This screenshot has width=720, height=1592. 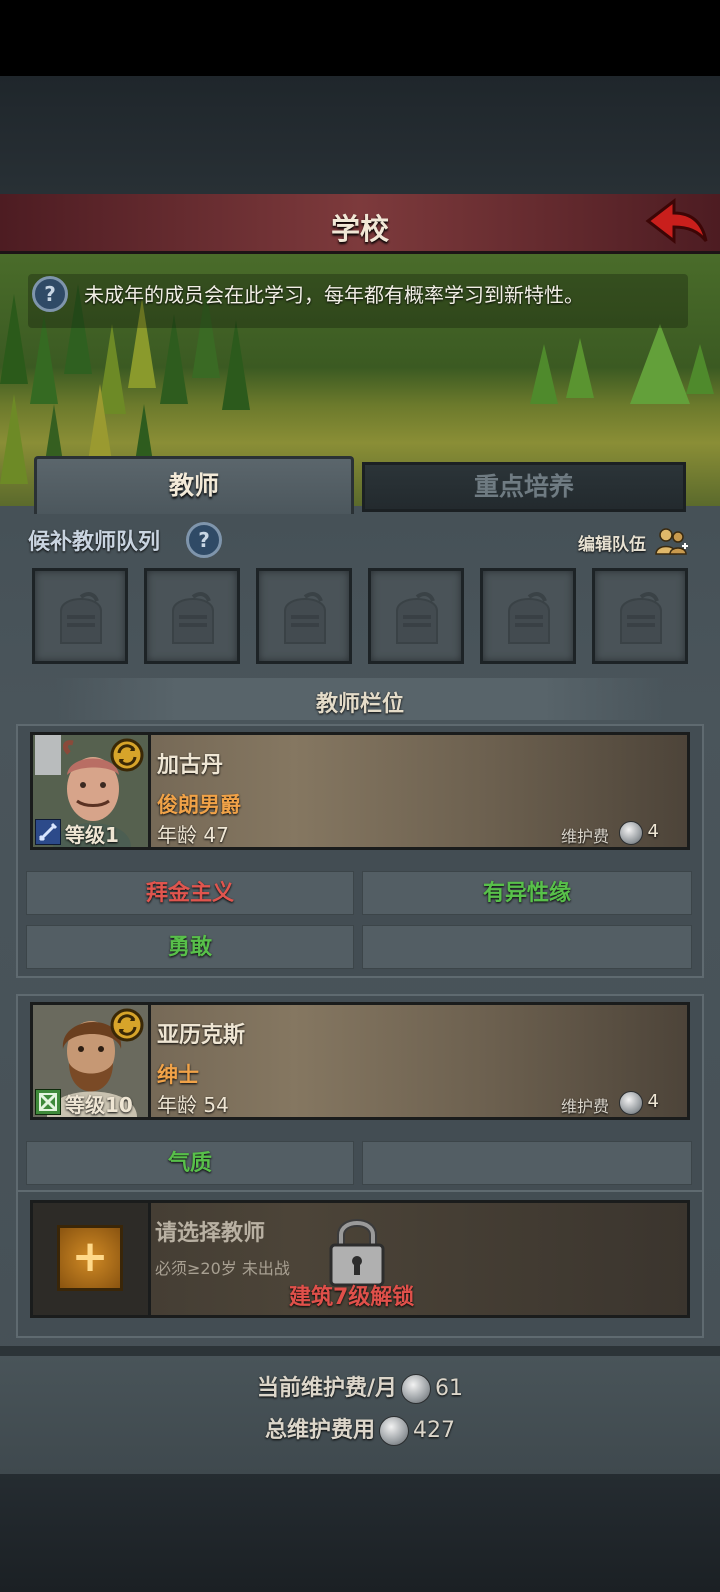 I want to click on tab-teacher-label: 教师, so click(x=193, y=485).